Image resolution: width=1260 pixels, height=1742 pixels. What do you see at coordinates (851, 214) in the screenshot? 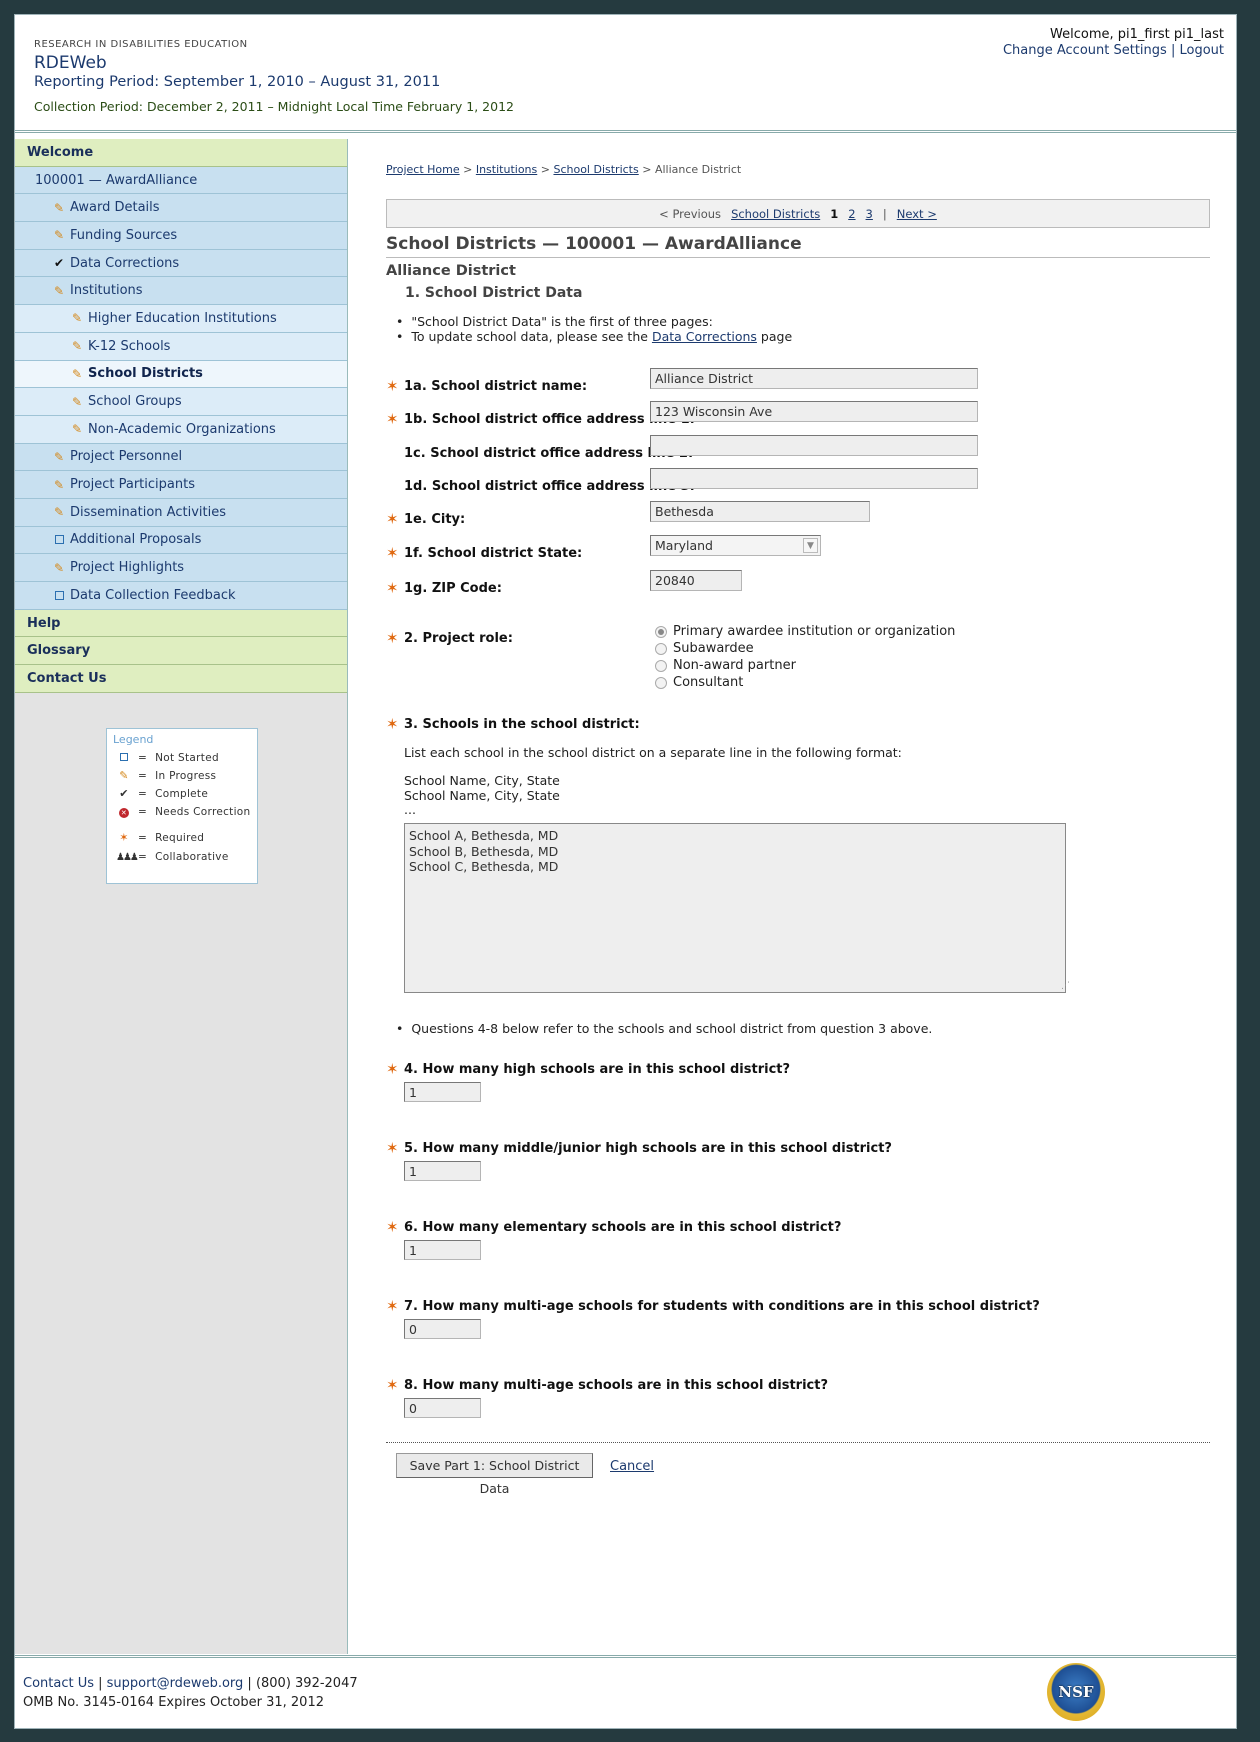
I see `pager-page-2: 2` at bounding box center [851, 214].